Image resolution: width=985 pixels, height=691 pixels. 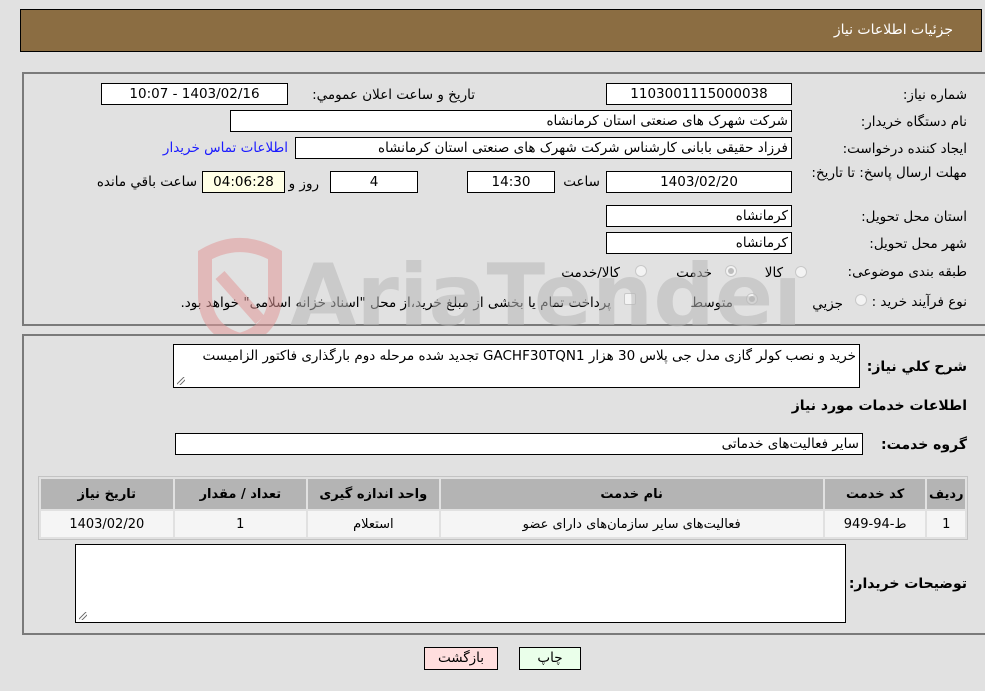 What do you see at coordinates (550, 658) in the screenshot?
I see `print-button: چاپ` at bounding box center [550, 658].